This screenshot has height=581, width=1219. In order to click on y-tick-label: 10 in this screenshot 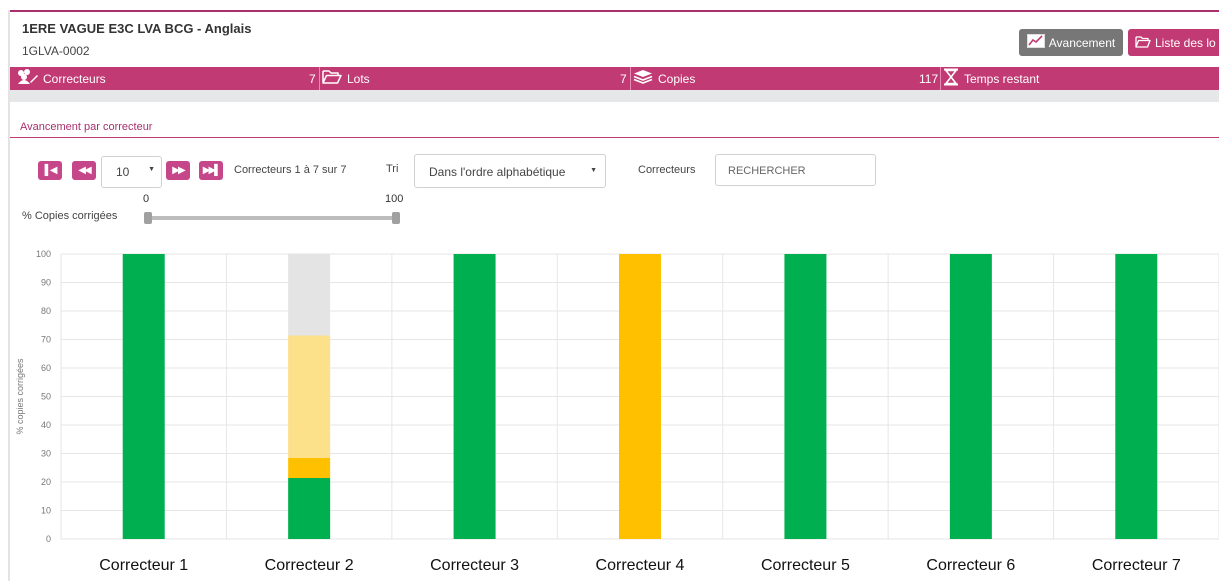, I will do `click(46, 511)`.